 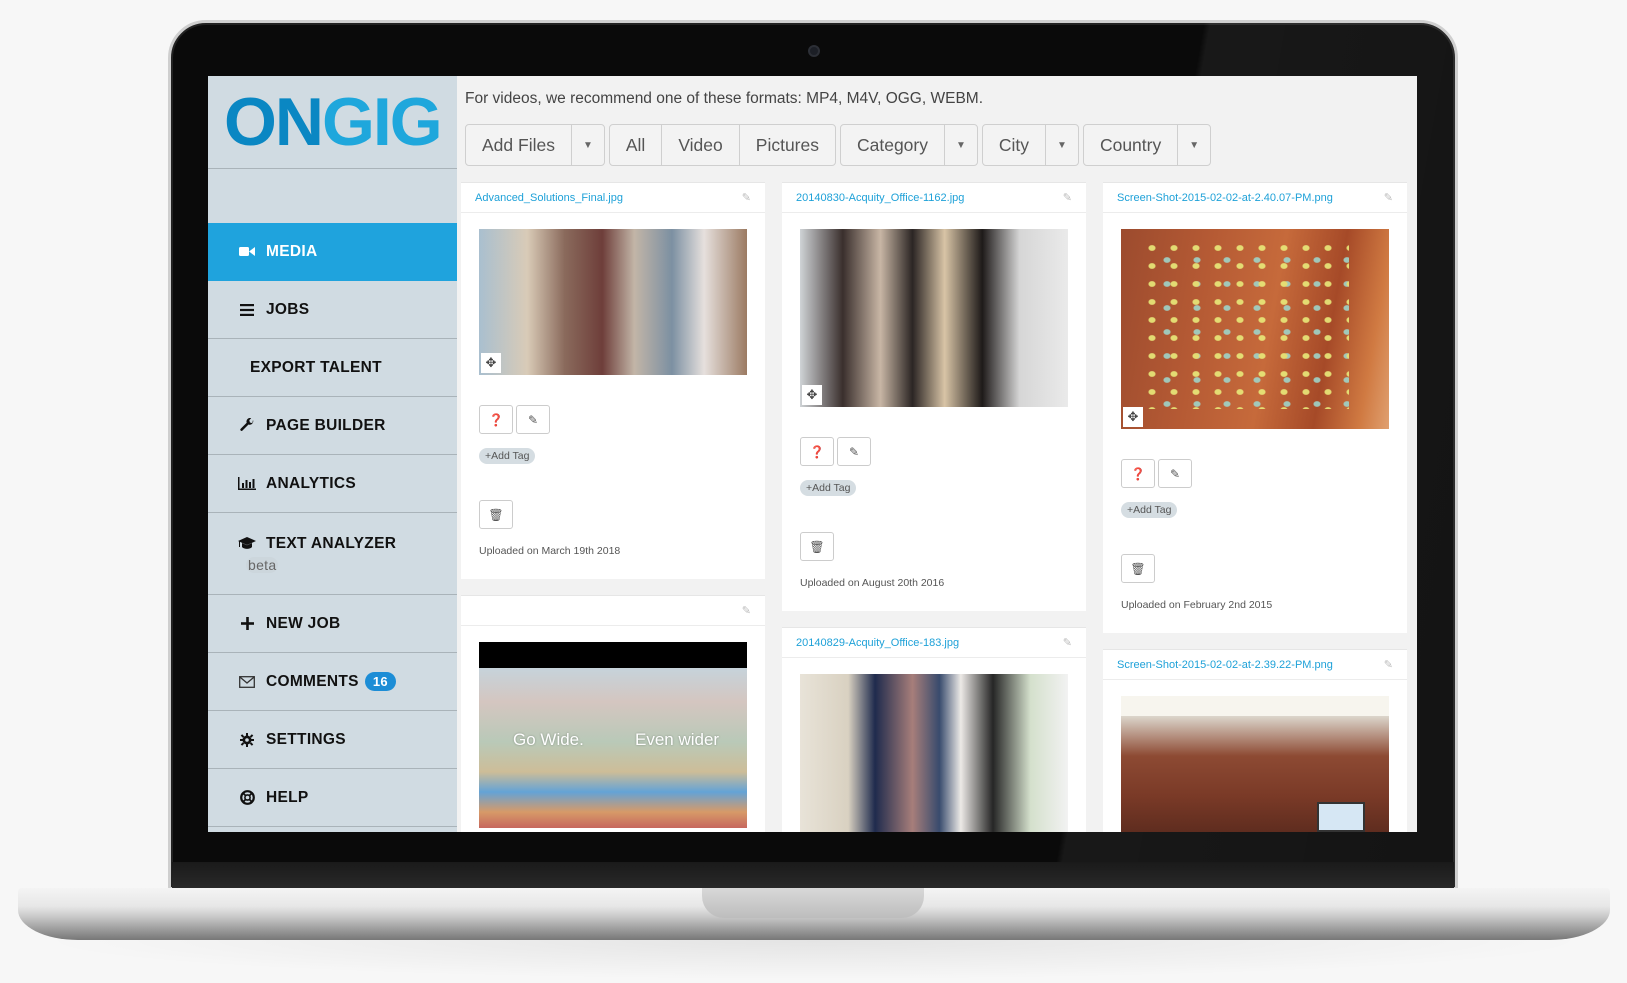 I want to click on logo-text-on: ON, so click(x=274, y=122).